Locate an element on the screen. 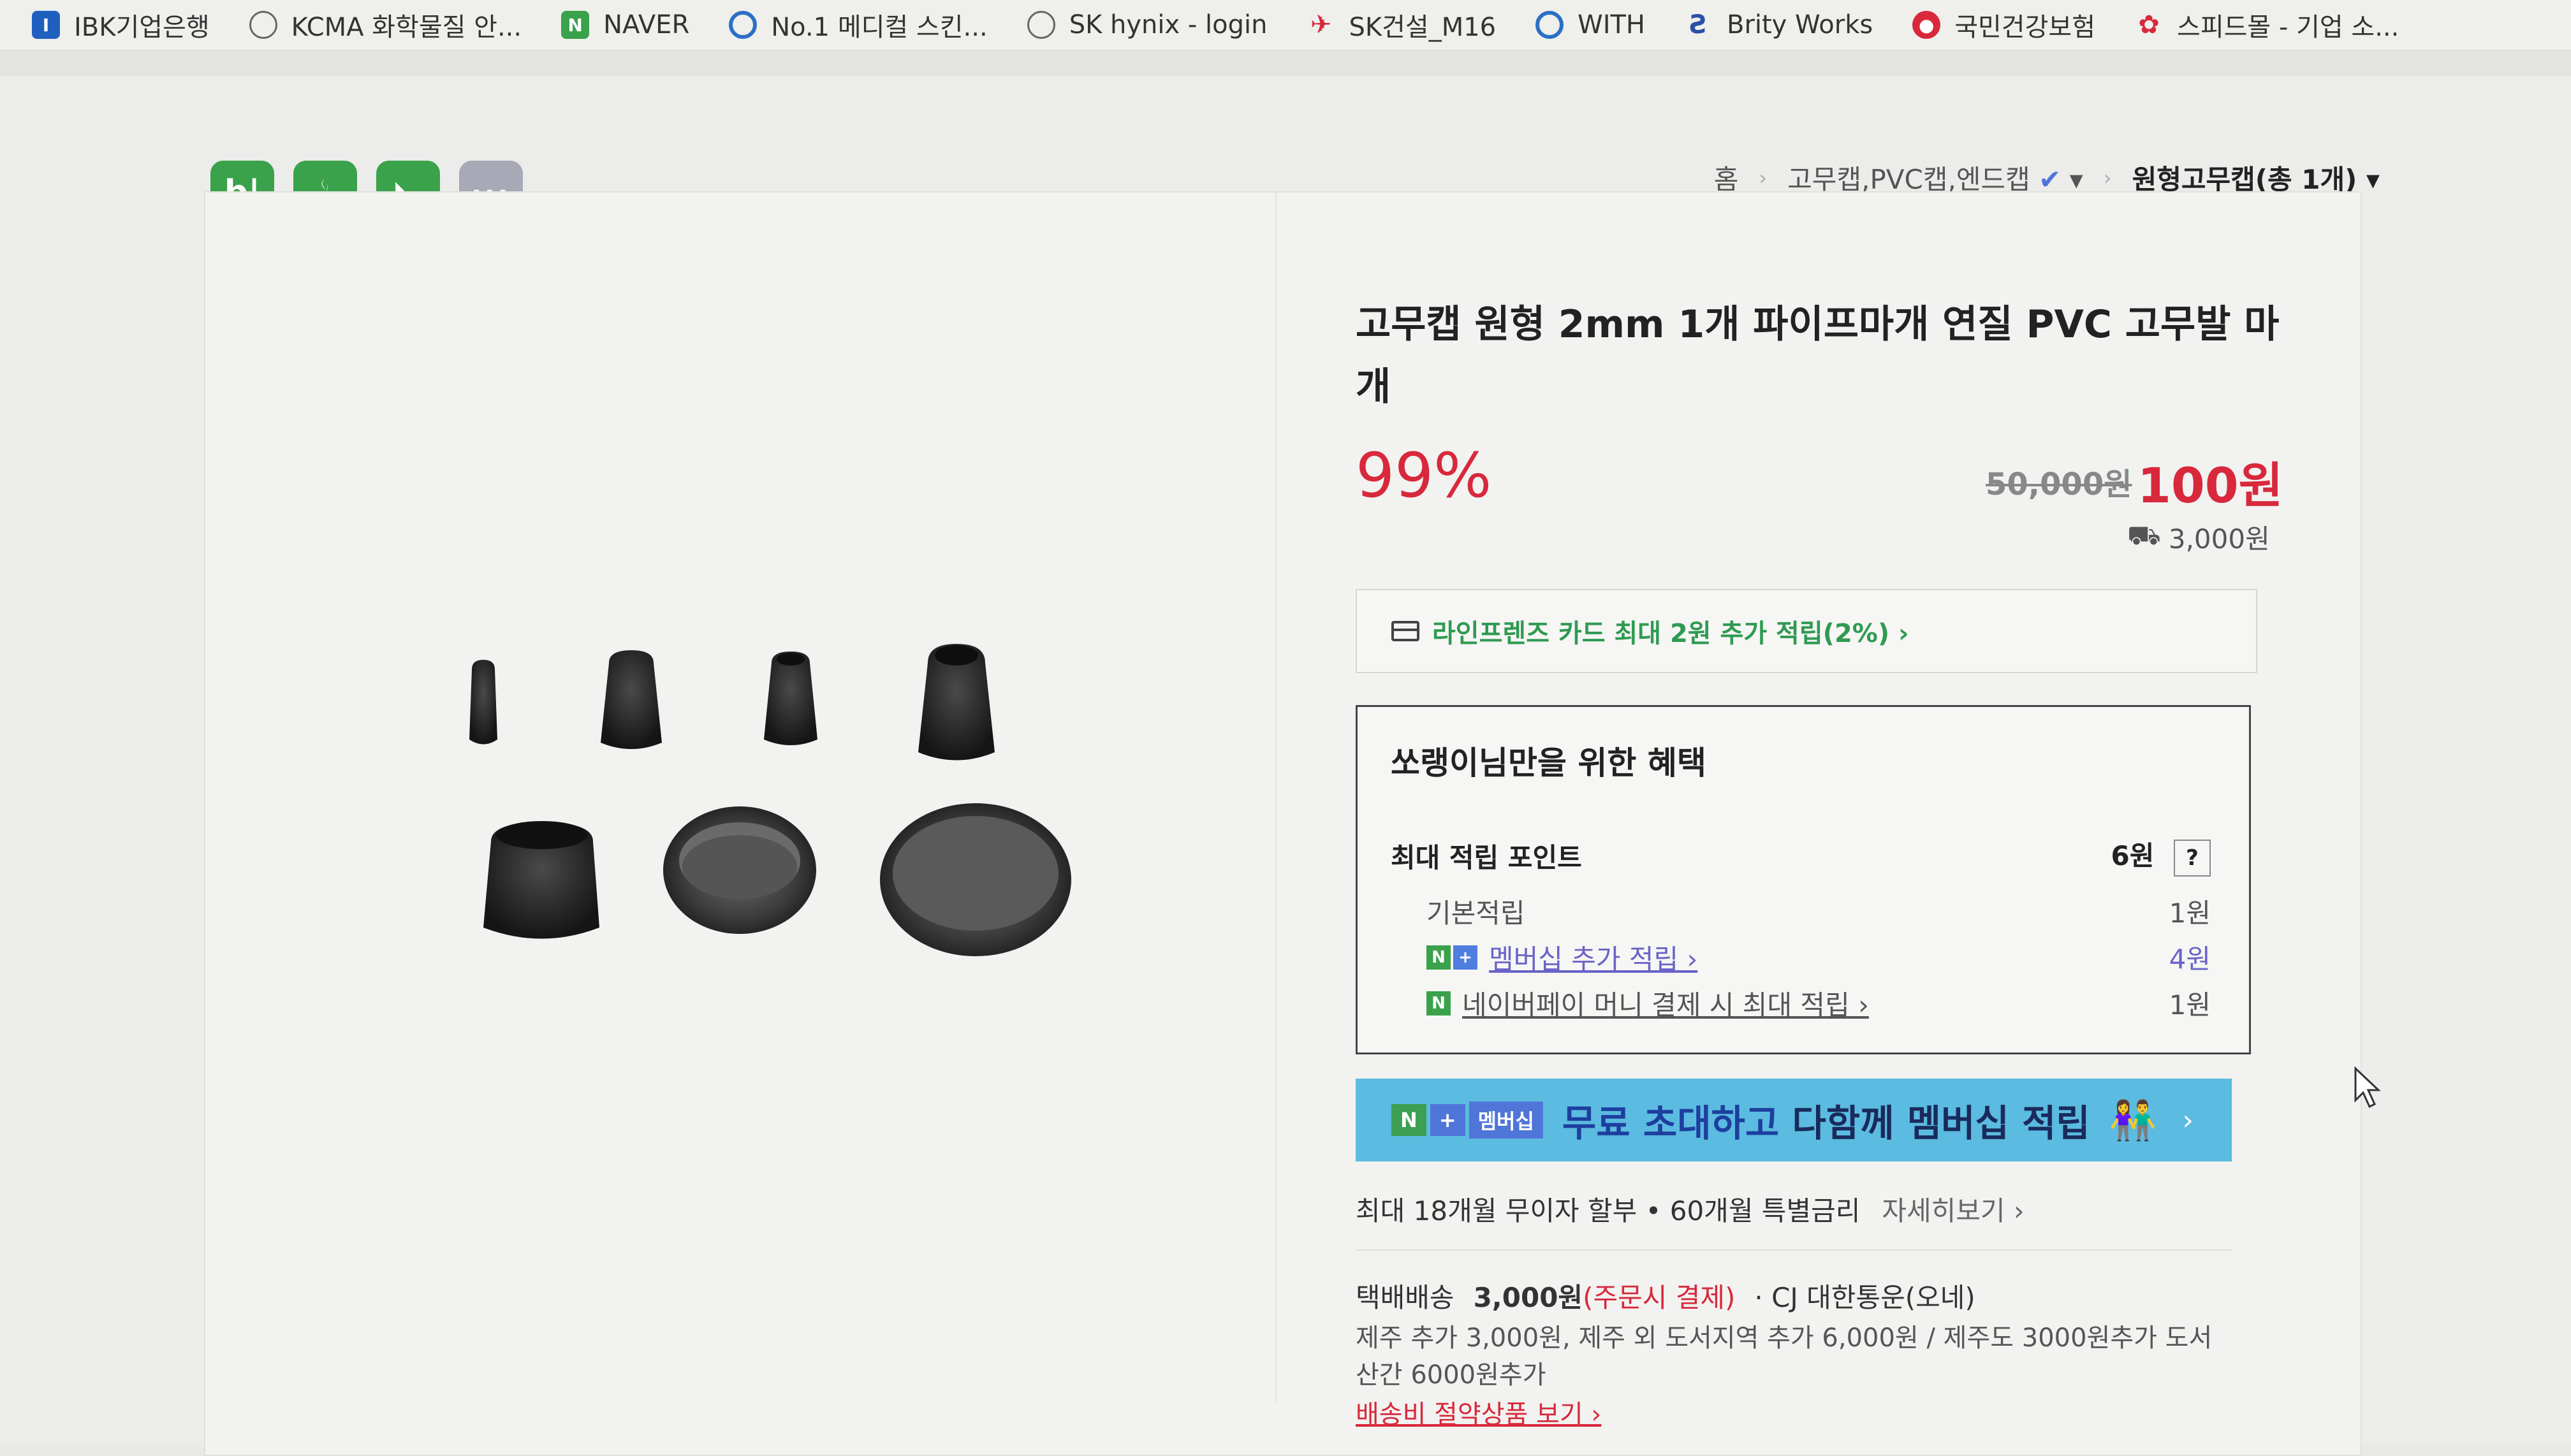 The width and height of the screenshot is (2571, 1456). sale-price: 100원 is located at coordinates (2210, 485).